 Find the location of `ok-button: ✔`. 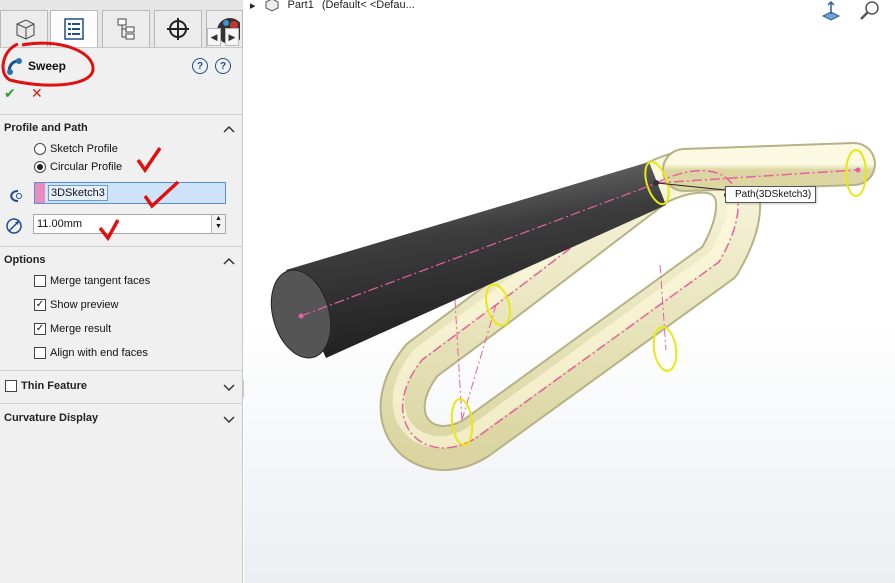

ok-button: ✔ is located at coordinates (10, 93).